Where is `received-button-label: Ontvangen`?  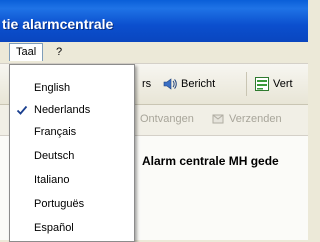
received-button-label: Ontvangen is located at coordinates (167, 119).